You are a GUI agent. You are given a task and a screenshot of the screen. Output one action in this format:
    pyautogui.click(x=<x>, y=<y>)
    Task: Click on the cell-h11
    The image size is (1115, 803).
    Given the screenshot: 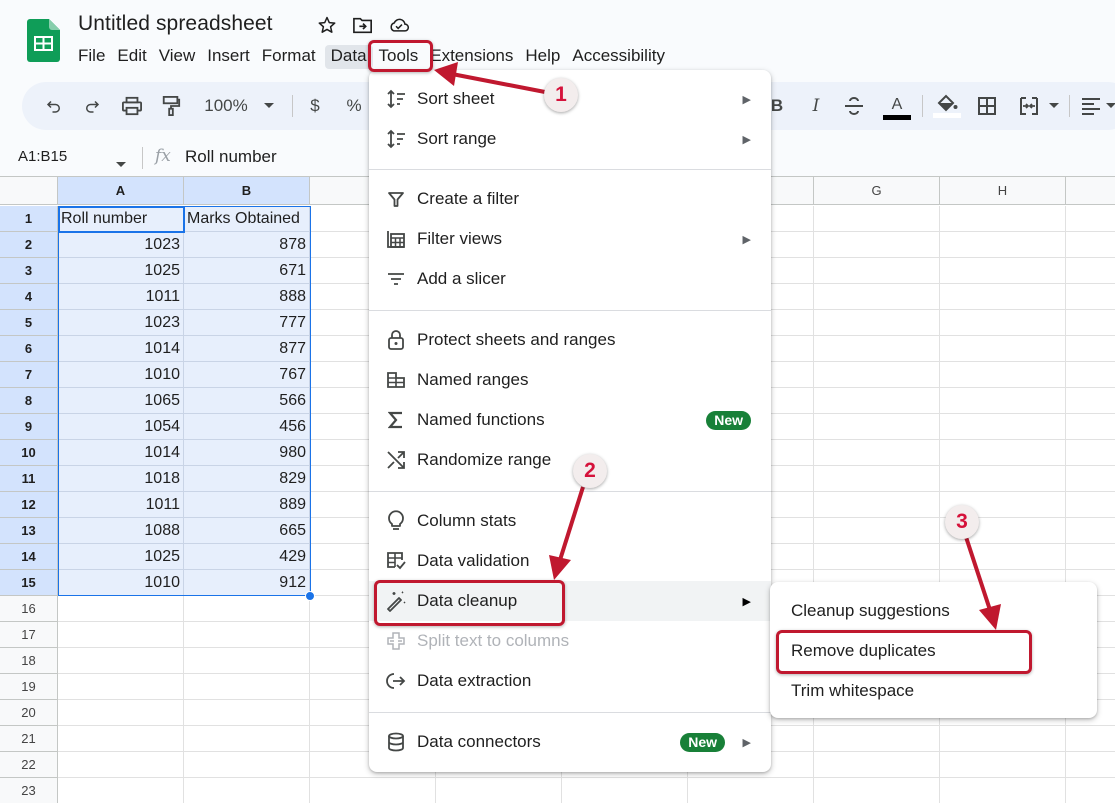 What is the action you would take?
    pyautogui.click(x=1003, y=479)
    